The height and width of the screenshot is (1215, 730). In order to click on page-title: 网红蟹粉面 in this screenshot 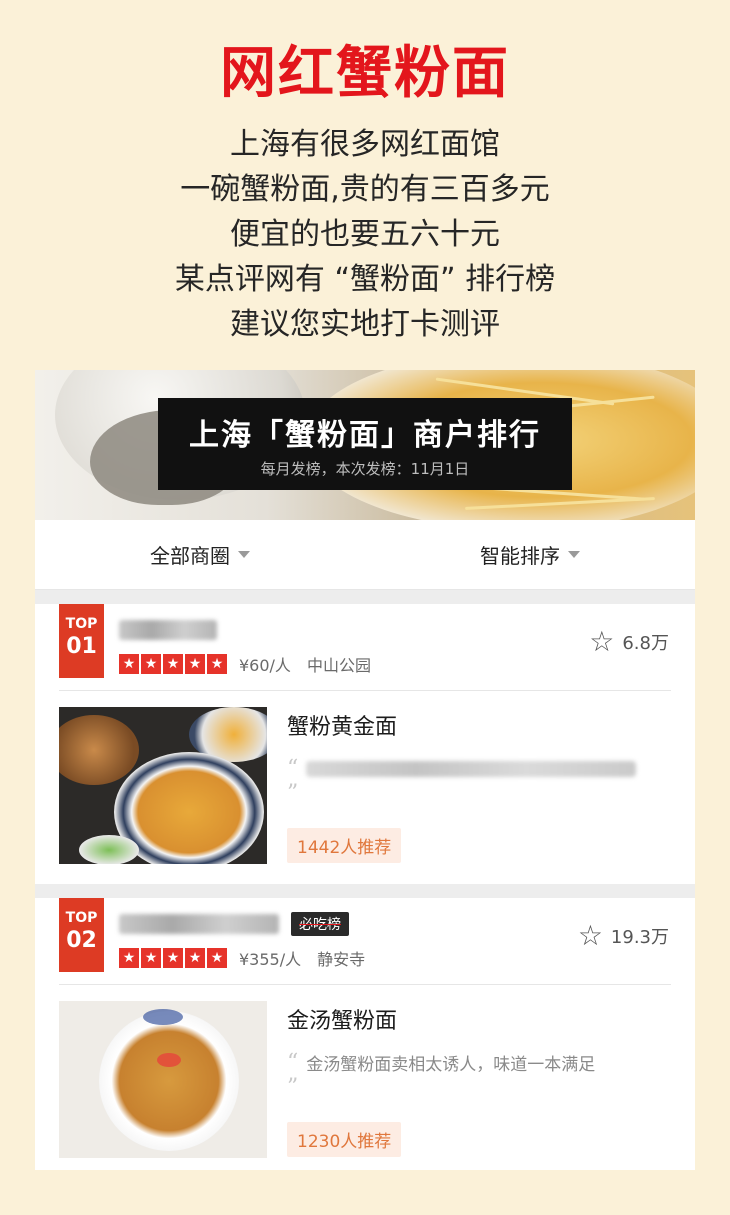, I will do `click(365, 73)`.